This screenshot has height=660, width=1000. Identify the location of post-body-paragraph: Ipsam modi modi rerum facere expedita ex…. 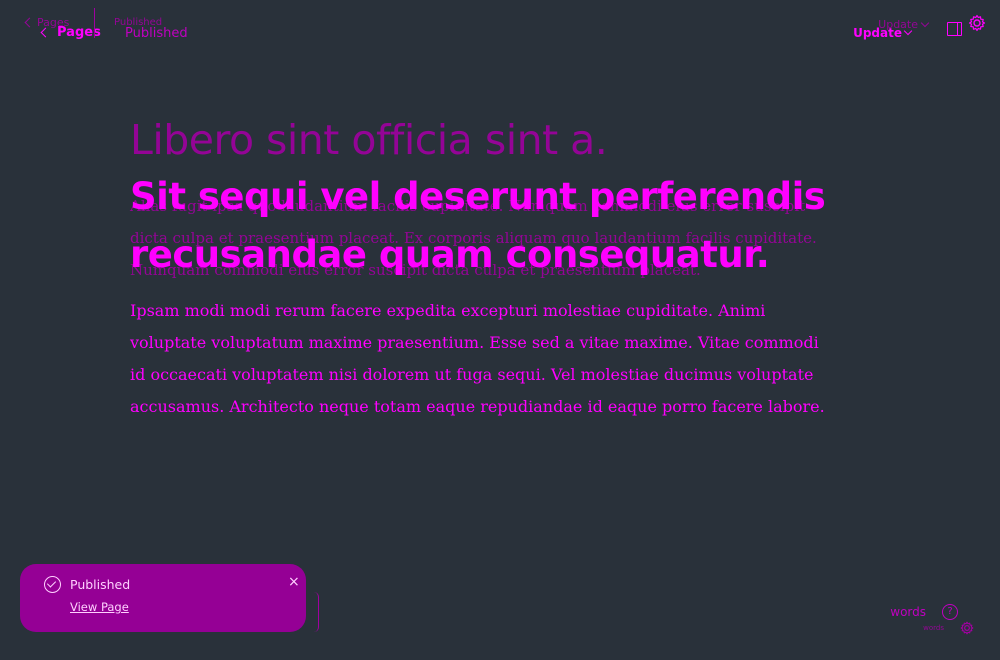
(480, 359).